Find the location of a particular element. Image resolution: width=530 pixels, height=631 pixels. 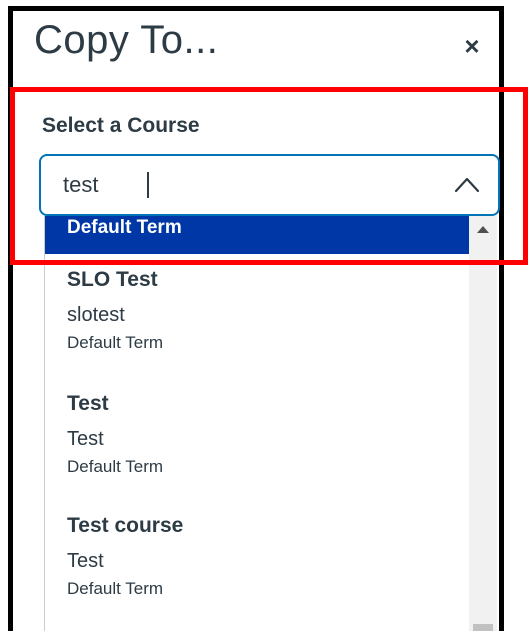

course-combobox is located at coordinates (269, 185).